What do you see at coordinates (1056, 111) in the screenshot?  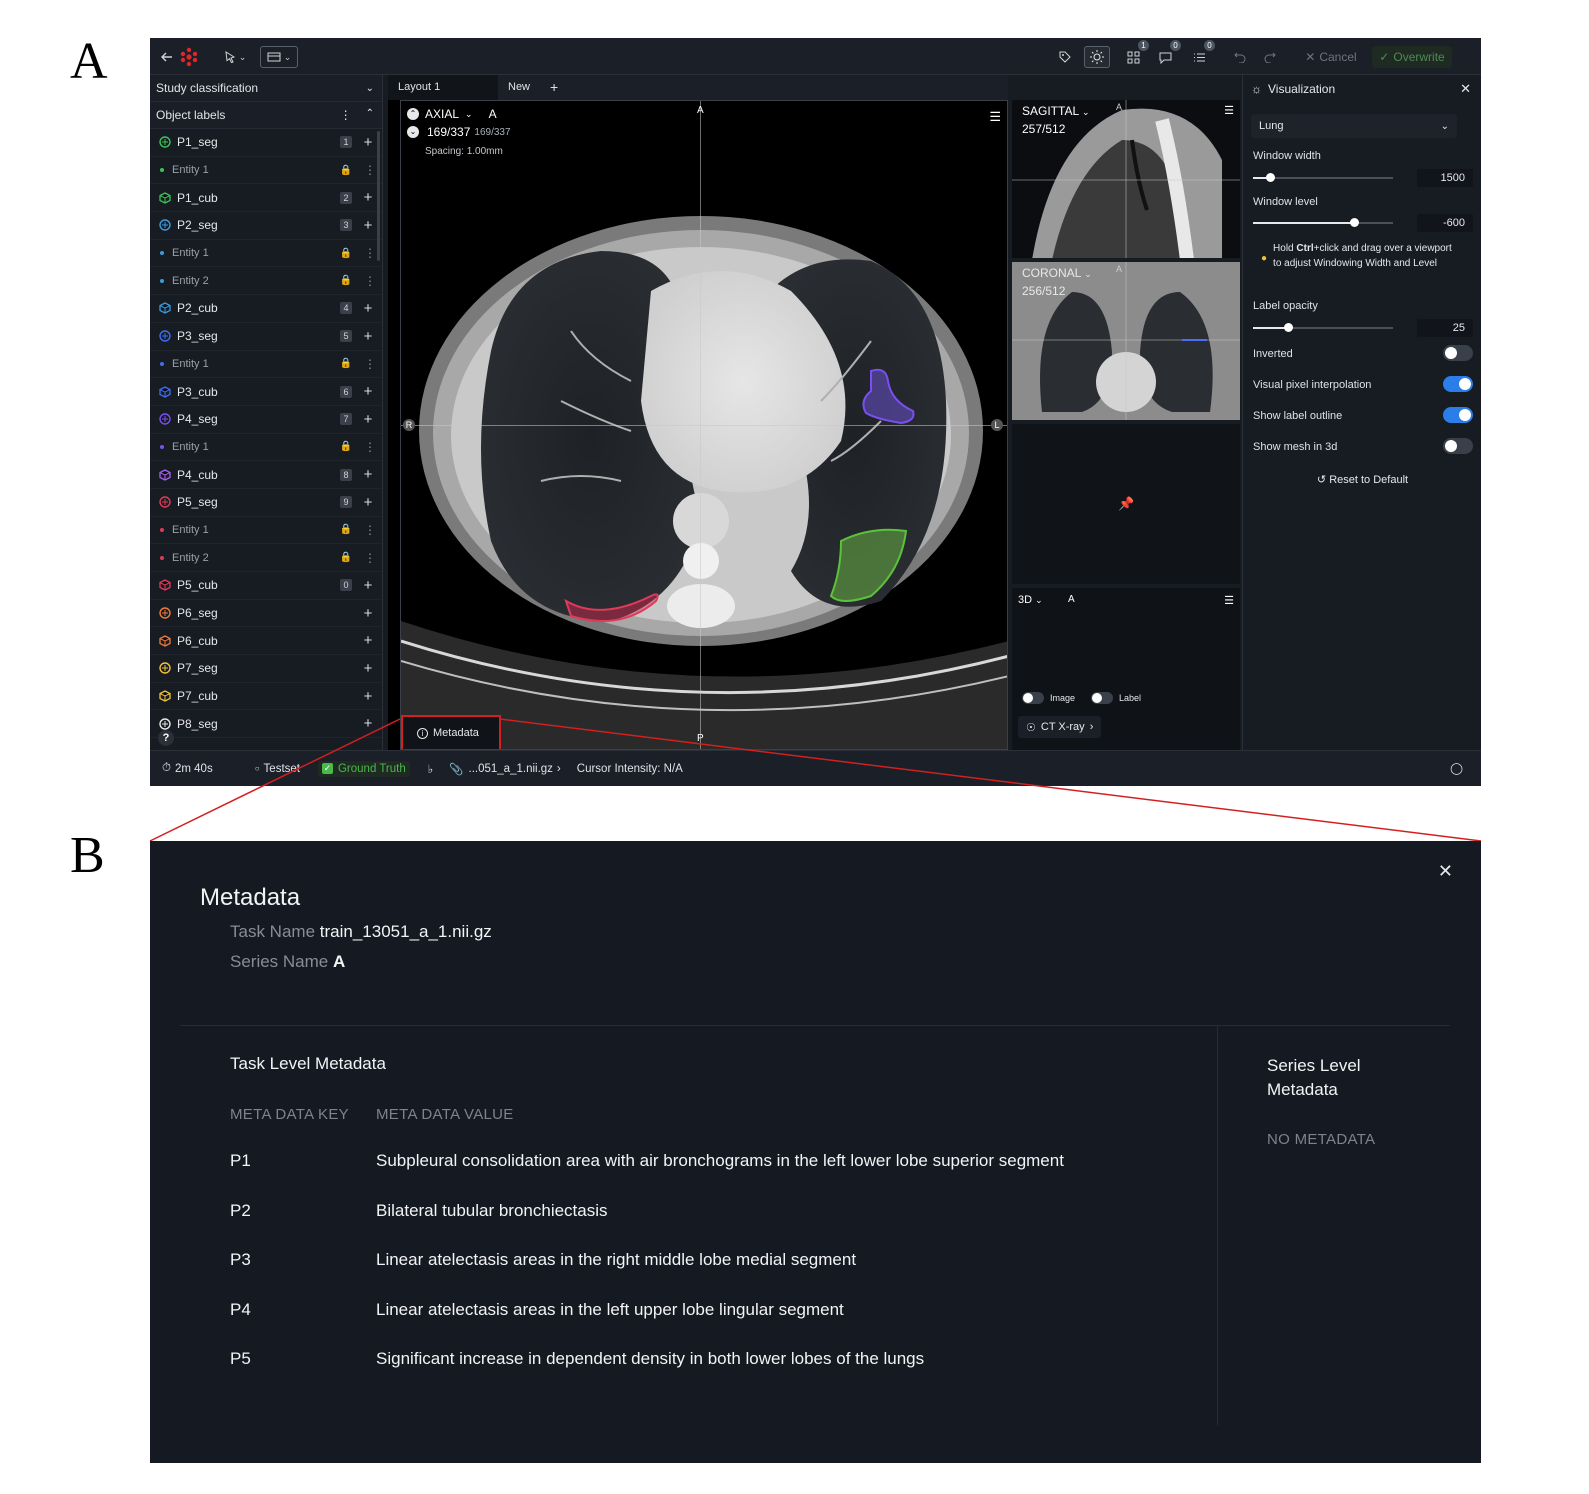 I see `sagittal-view-selector: SAGITTAL ⌄` at bounding box center [1056, 111].